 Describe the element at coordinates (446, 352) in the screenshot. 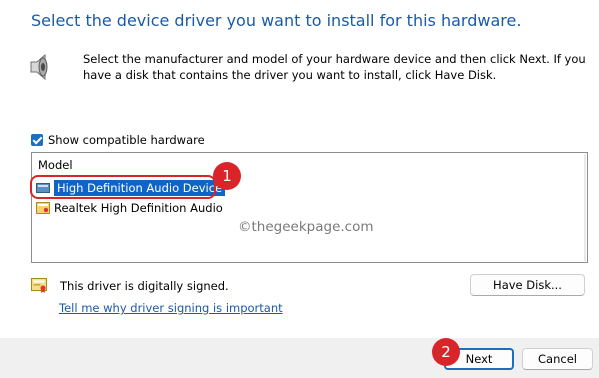

I see `annotation-badge-2: 2` at that location.